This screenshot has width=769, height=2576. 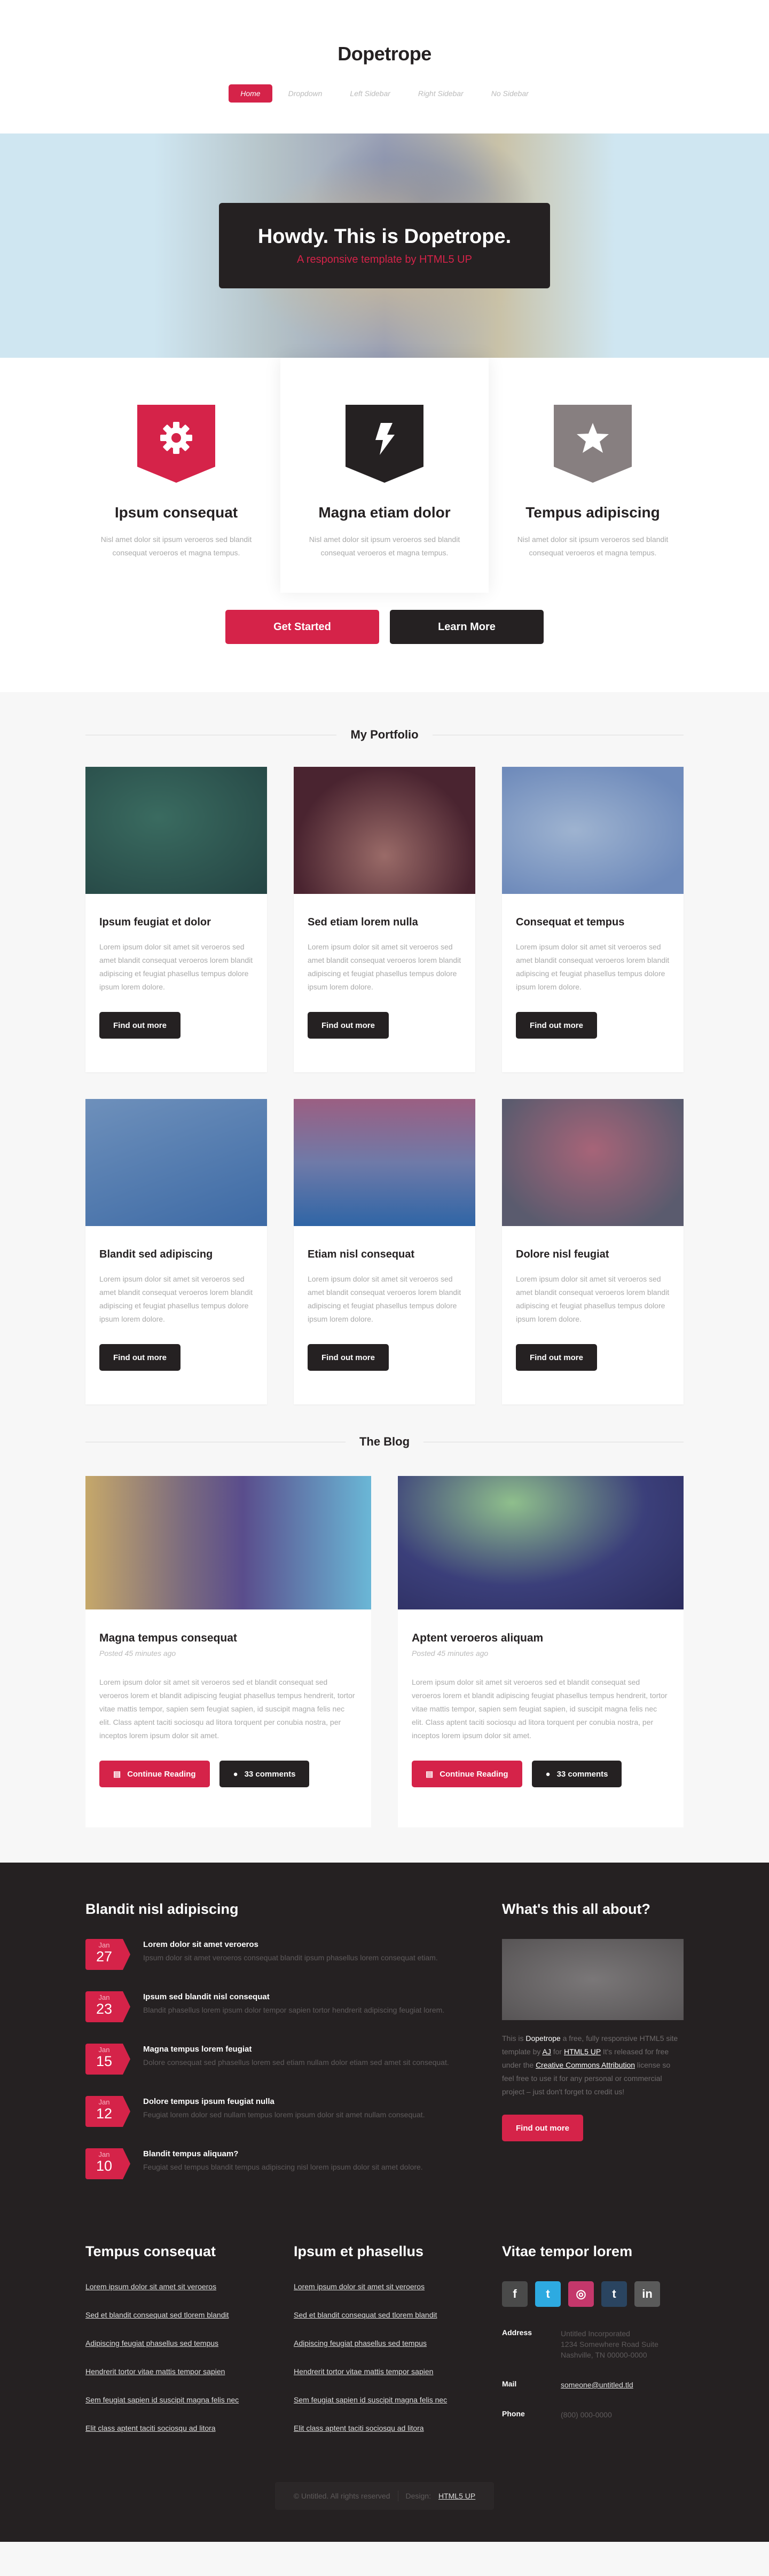 I want to click on news-item-title: Dolore tempus ipsum feugiat nulla, so click(x=284, y=2101).